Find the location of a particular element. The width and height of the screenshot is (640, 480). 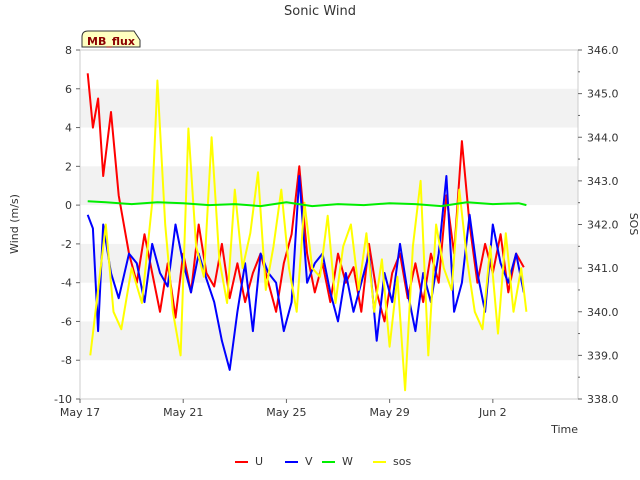

y-tick-label: 0 is located at coordinates (68, 205).